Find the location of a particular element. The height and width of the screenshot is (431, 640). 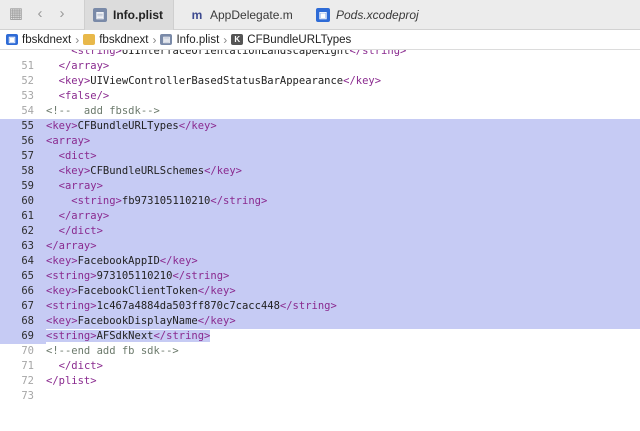

xml-tag: <false/> is located at coordinates (84, 96).